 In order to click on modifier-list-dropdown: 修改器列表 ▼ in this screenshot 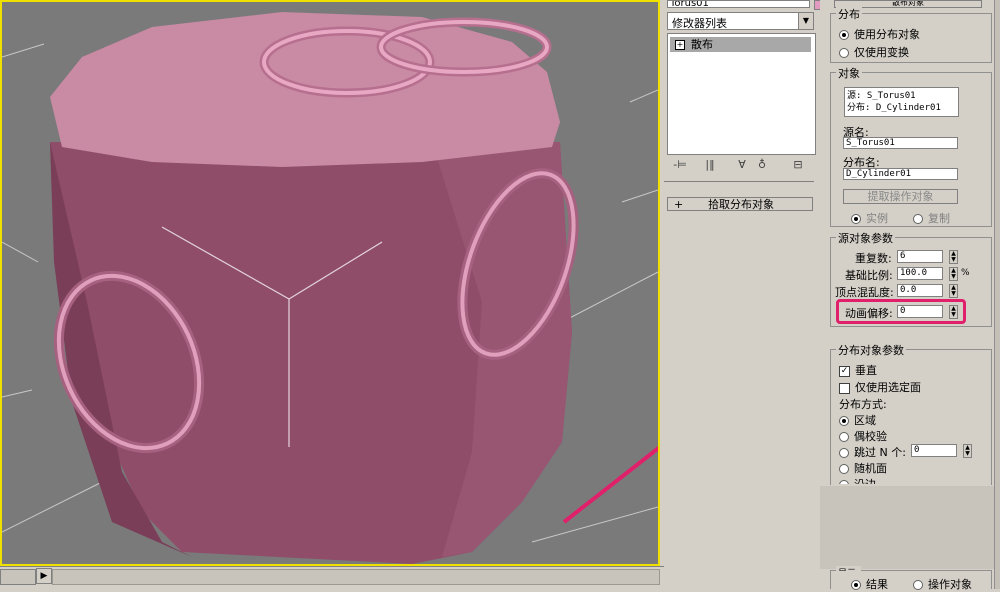, I will do `click(740, 21)`.